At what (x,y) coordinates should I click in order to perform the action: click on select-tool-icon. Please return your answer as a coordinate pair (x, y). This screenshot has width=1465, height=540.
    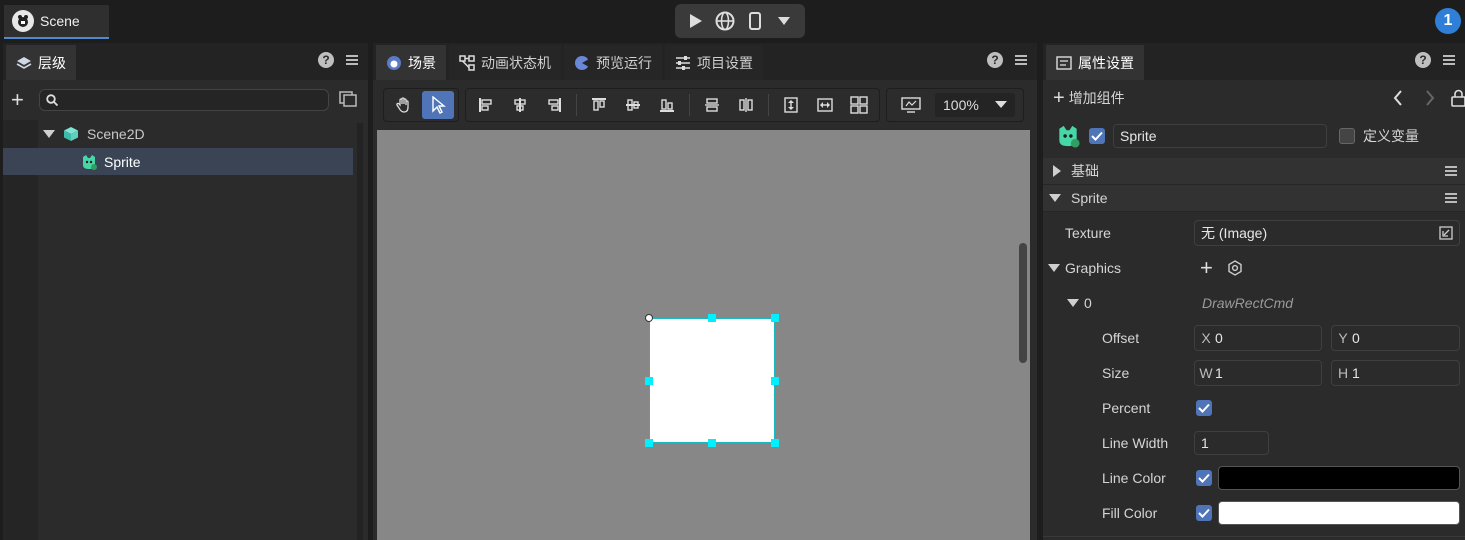
    Looking at the image, I should click on (438, 105).